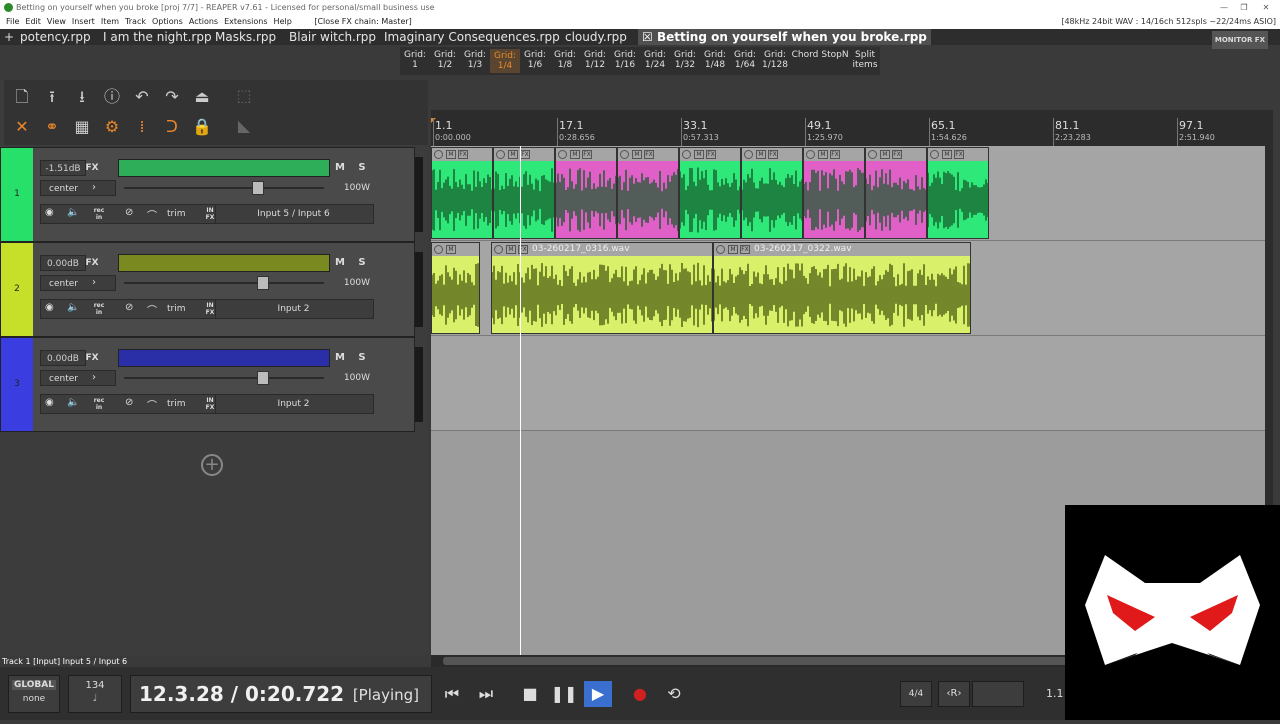 This screenshot has height=724, width=1280. Describe the element at coordinates (142, 97) in the screenshot. I see `undo-icon: ↶` at that location.